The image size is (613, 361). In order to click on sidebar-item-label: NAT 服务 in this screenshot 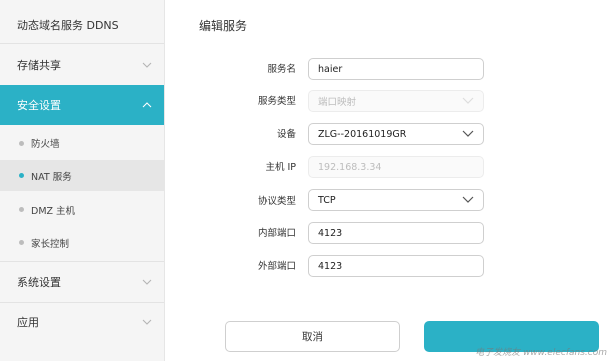, I will do `click(51, 177)`.